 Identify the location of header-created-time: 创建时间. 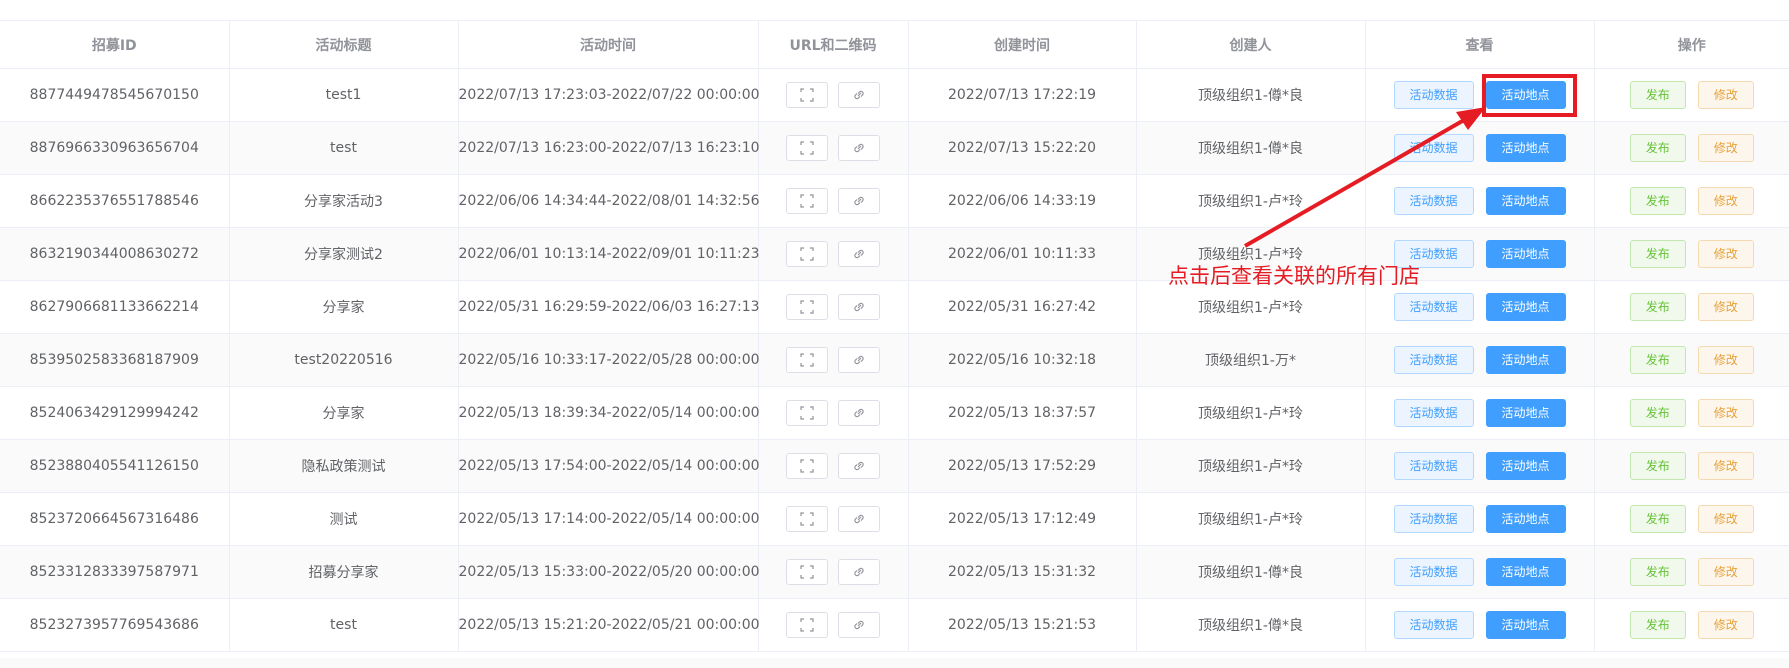
(1022, 44).